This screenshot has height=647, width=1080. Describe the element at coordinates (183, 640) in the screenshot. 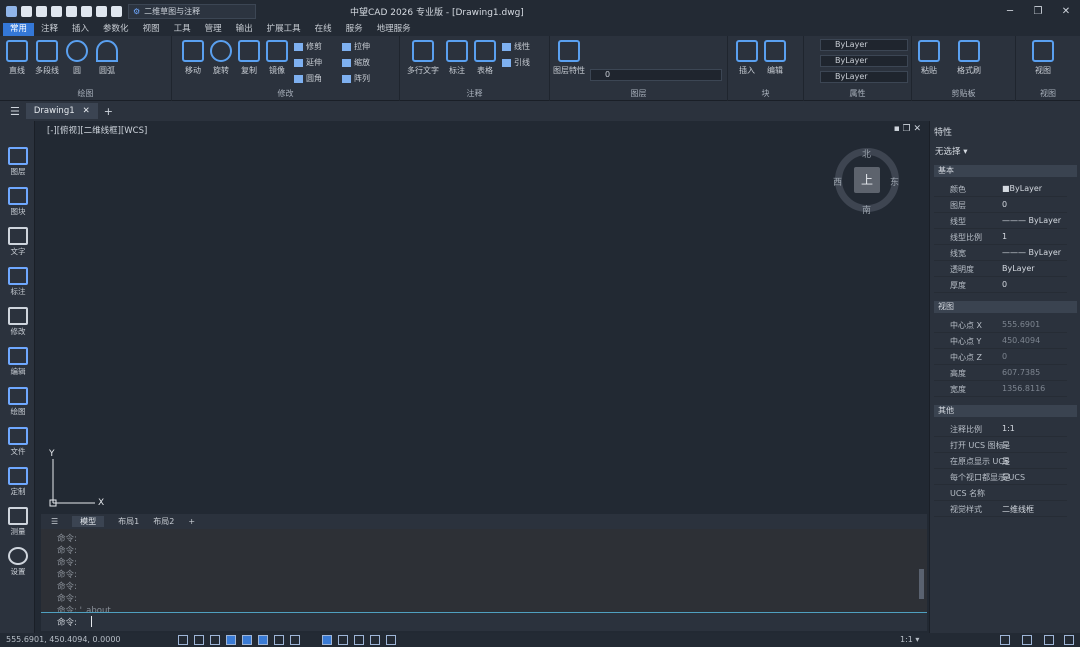

I see `grid-toggle-icon` at that location.